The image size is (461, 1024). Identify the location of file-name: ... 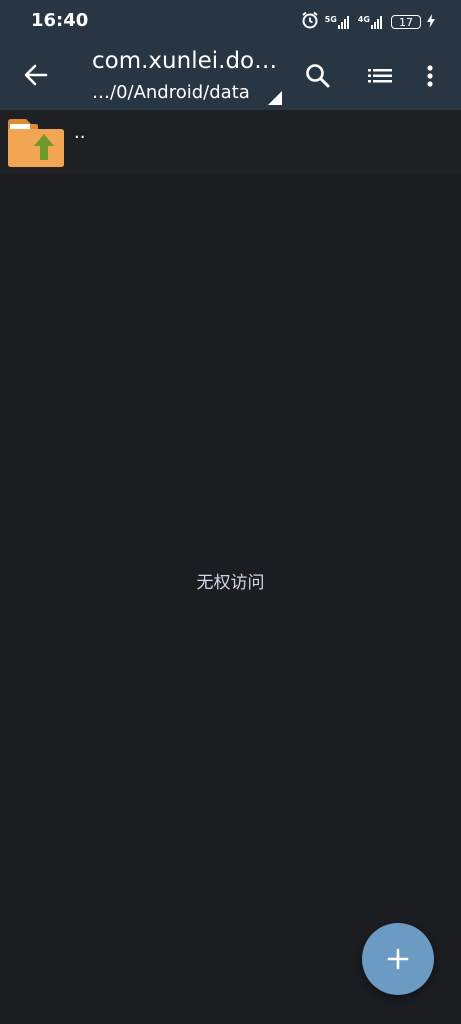
(80, 132).